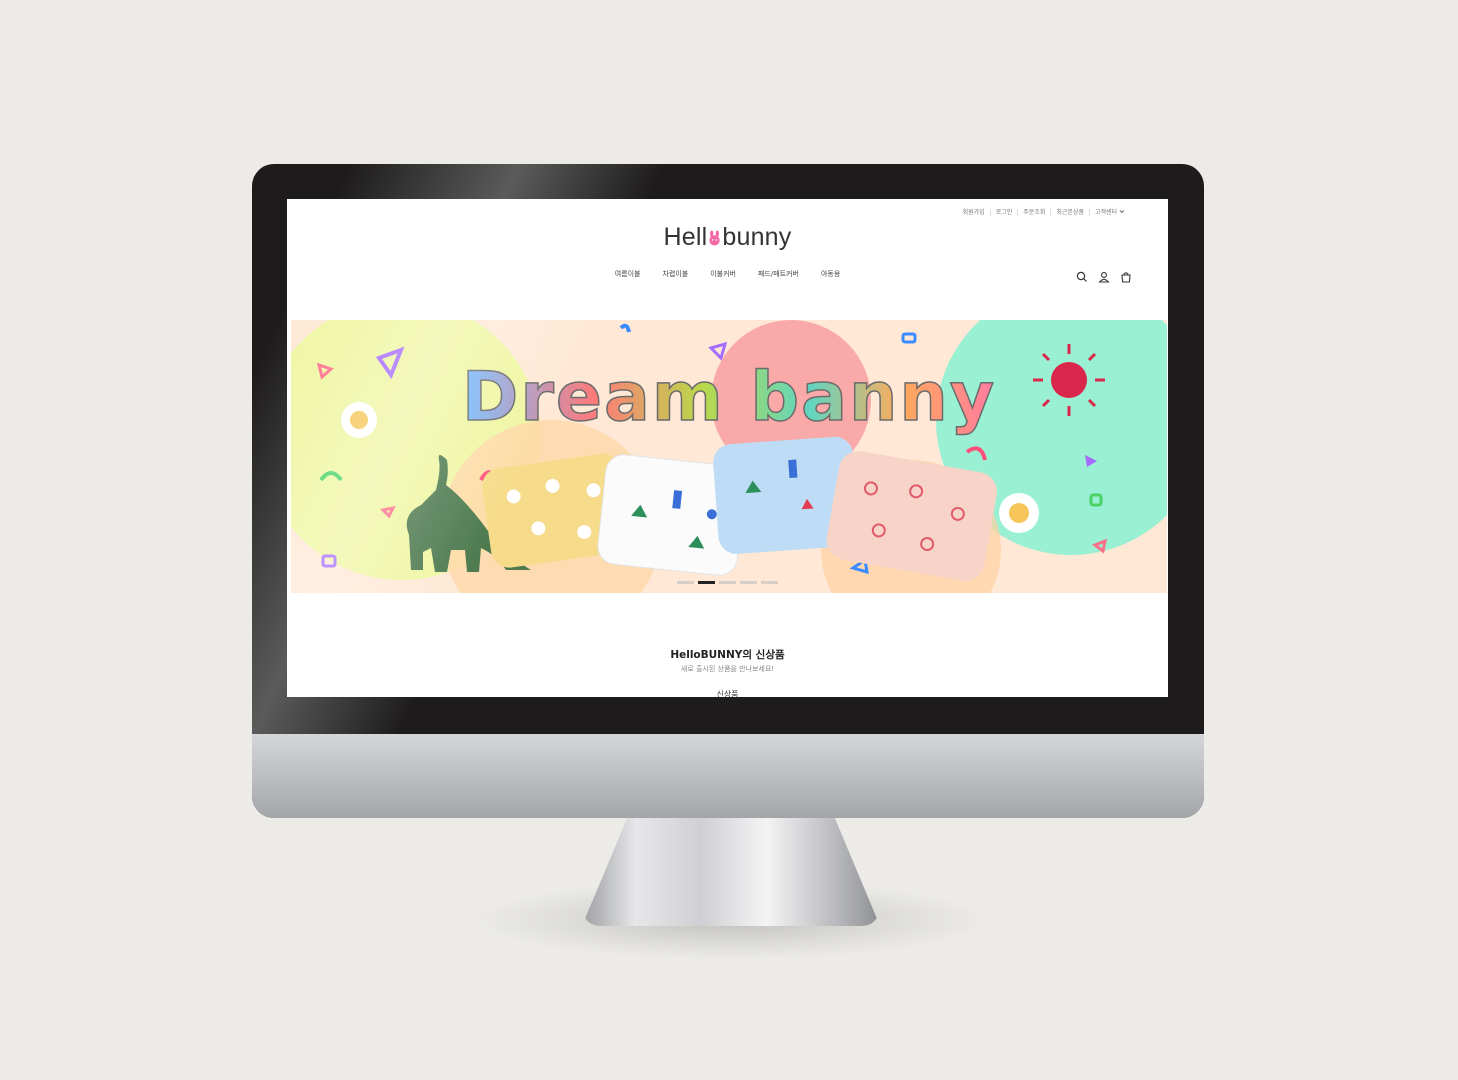 Image resolution: width=1458 pixels, height=1080 pixels. Describe the element at coordinates (727, 693) in the screenshot. I see `tab-new-products: 신상품` at that location.